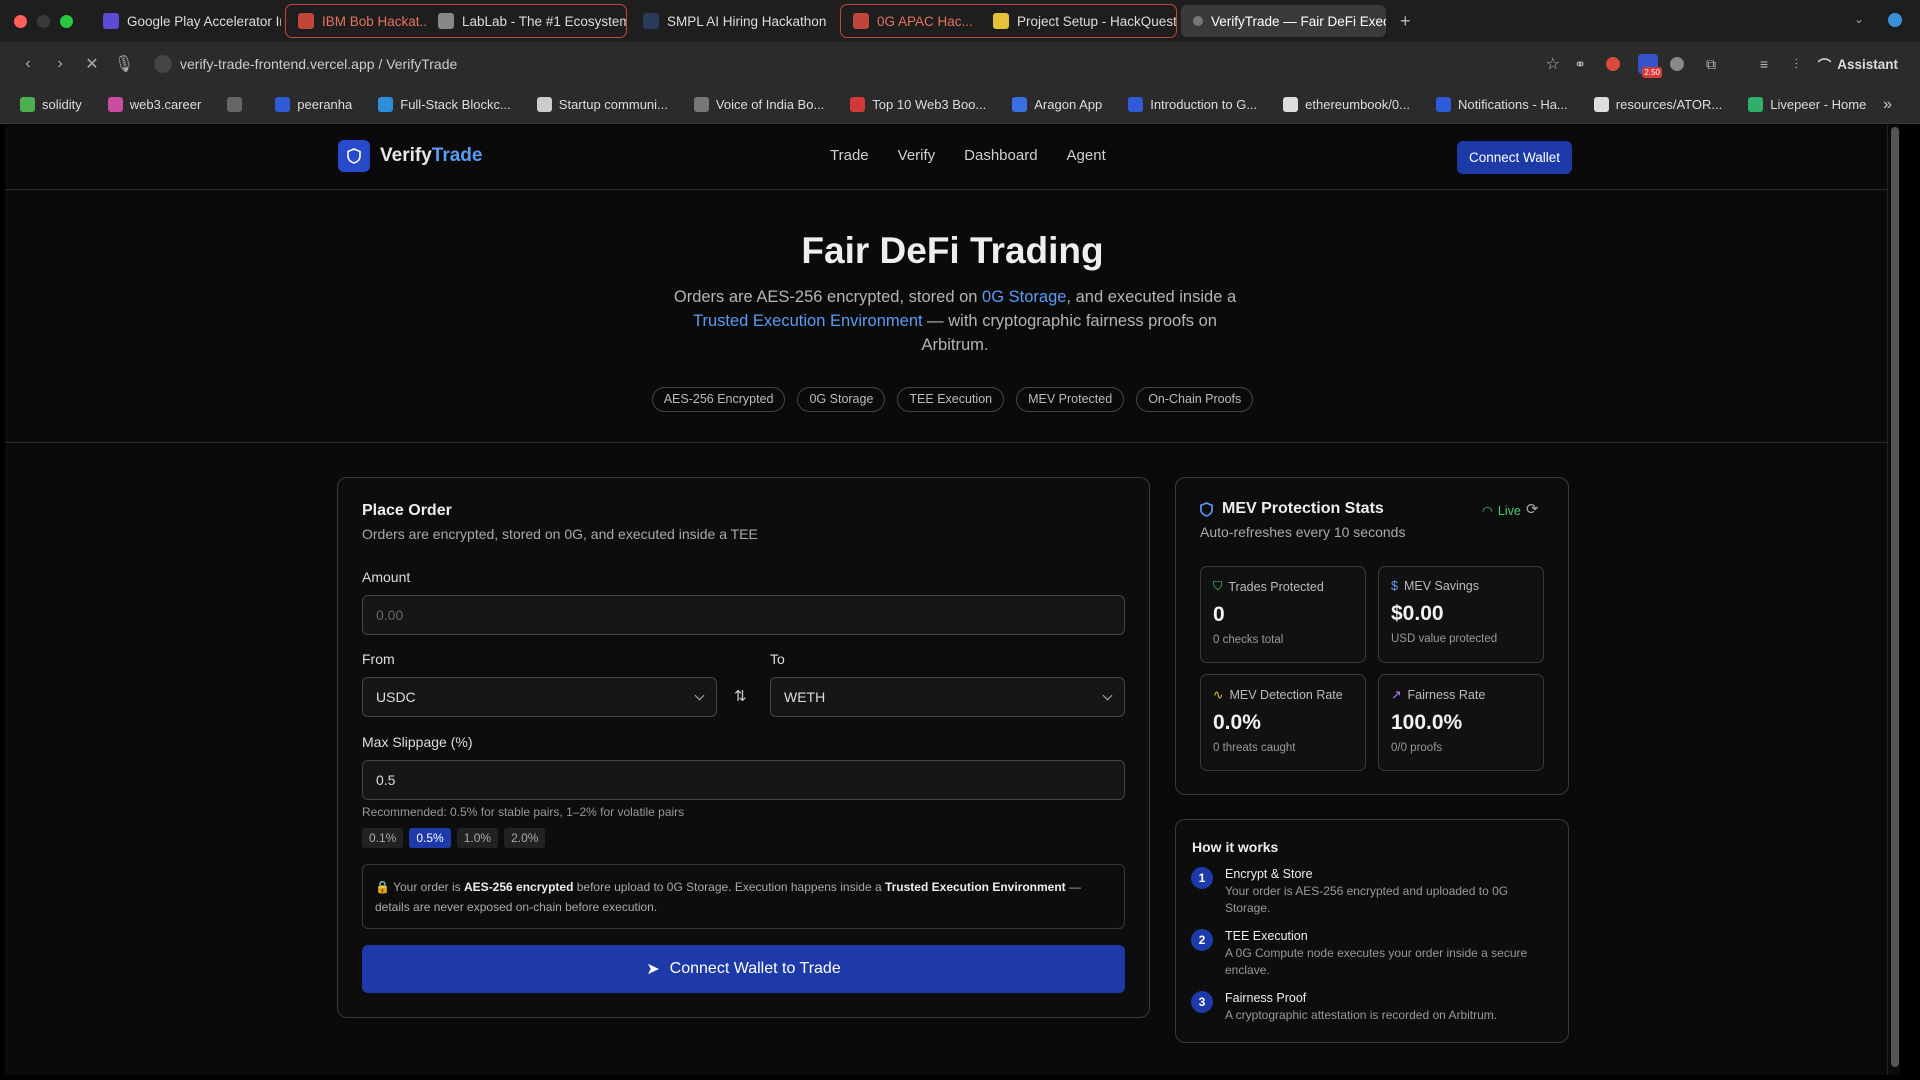 The width and height of the screenshot is (1920, 1080). Describe the element at coordinates (1887, 105) in the screenshot. I see `more-bookmarks-icon: »` at that location.